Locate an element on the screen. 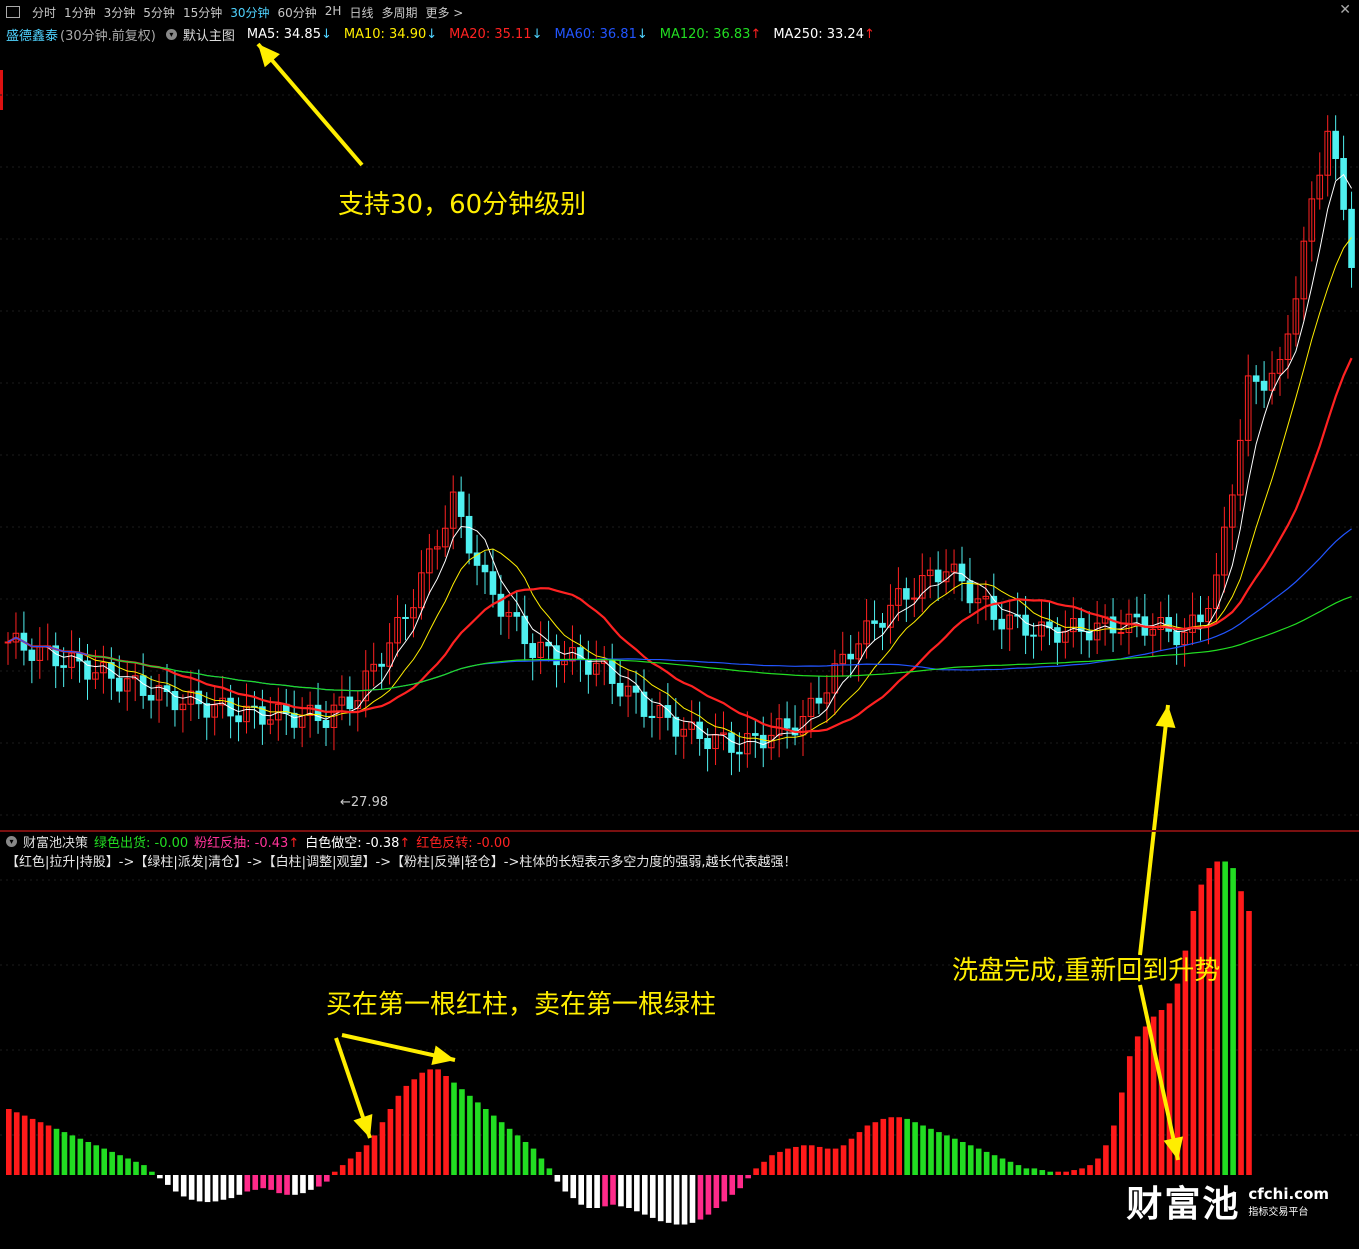 The width and height of the screenshot is (1359, 1249). indicator-title: 财富池决策 is located at coordinates (55, 841).